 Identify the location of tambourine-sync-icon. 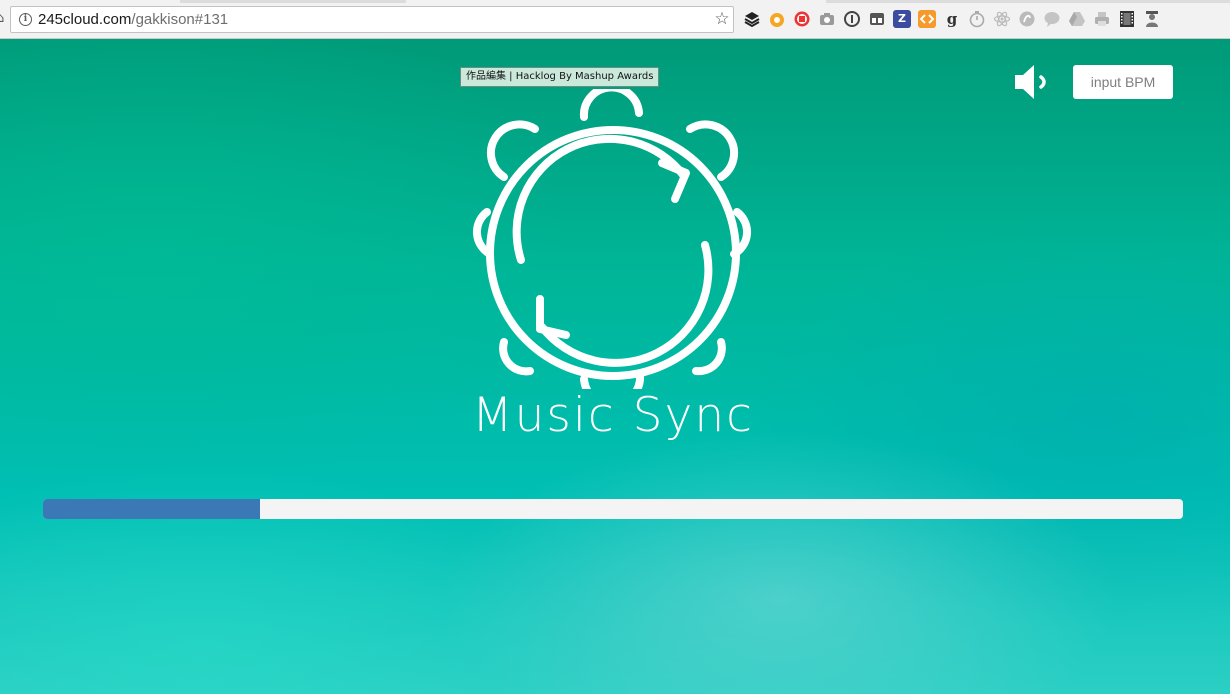
(613, 246).